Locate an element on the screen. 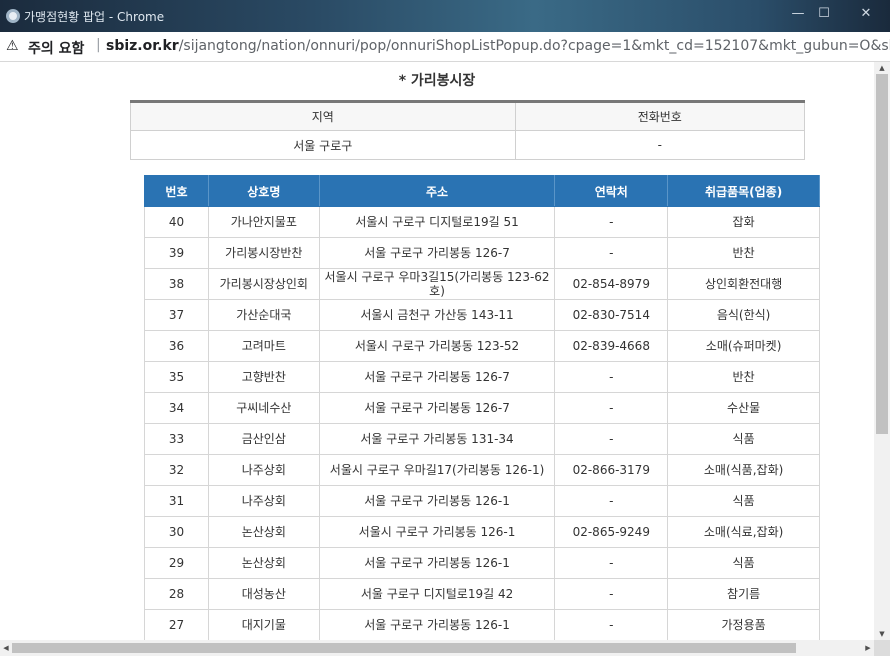  table-row: 31 나주상회 서울 구로구 가리봉동 126-1- 식품 is located at coordinates (482, 501).